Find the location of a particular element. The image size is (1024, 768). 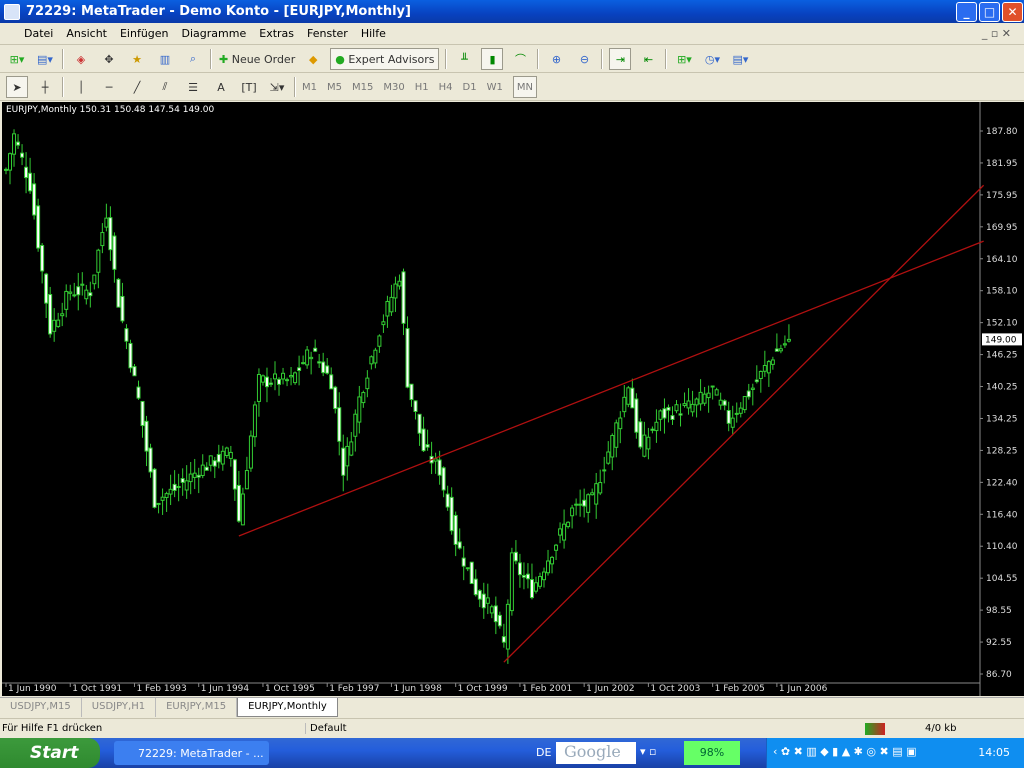

timeframe-h4: H4 is located at coordinates (446, 87).